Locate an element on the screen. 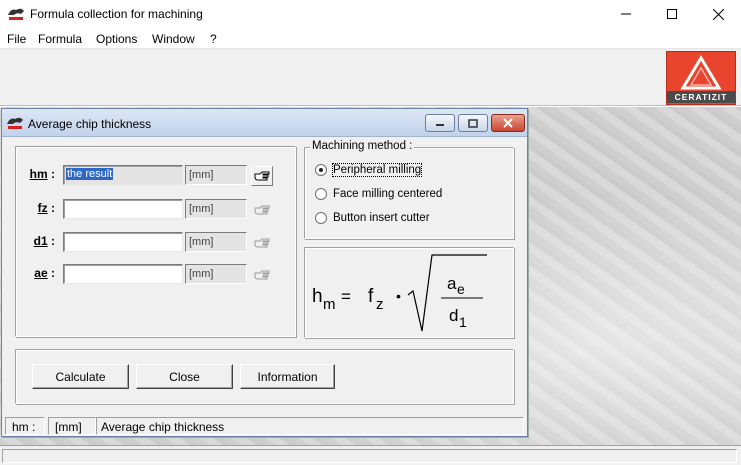 Image resolution: width=741 pixels, height=465 pixels. calculate-button: Calculate is located at coordinates (80, 376).